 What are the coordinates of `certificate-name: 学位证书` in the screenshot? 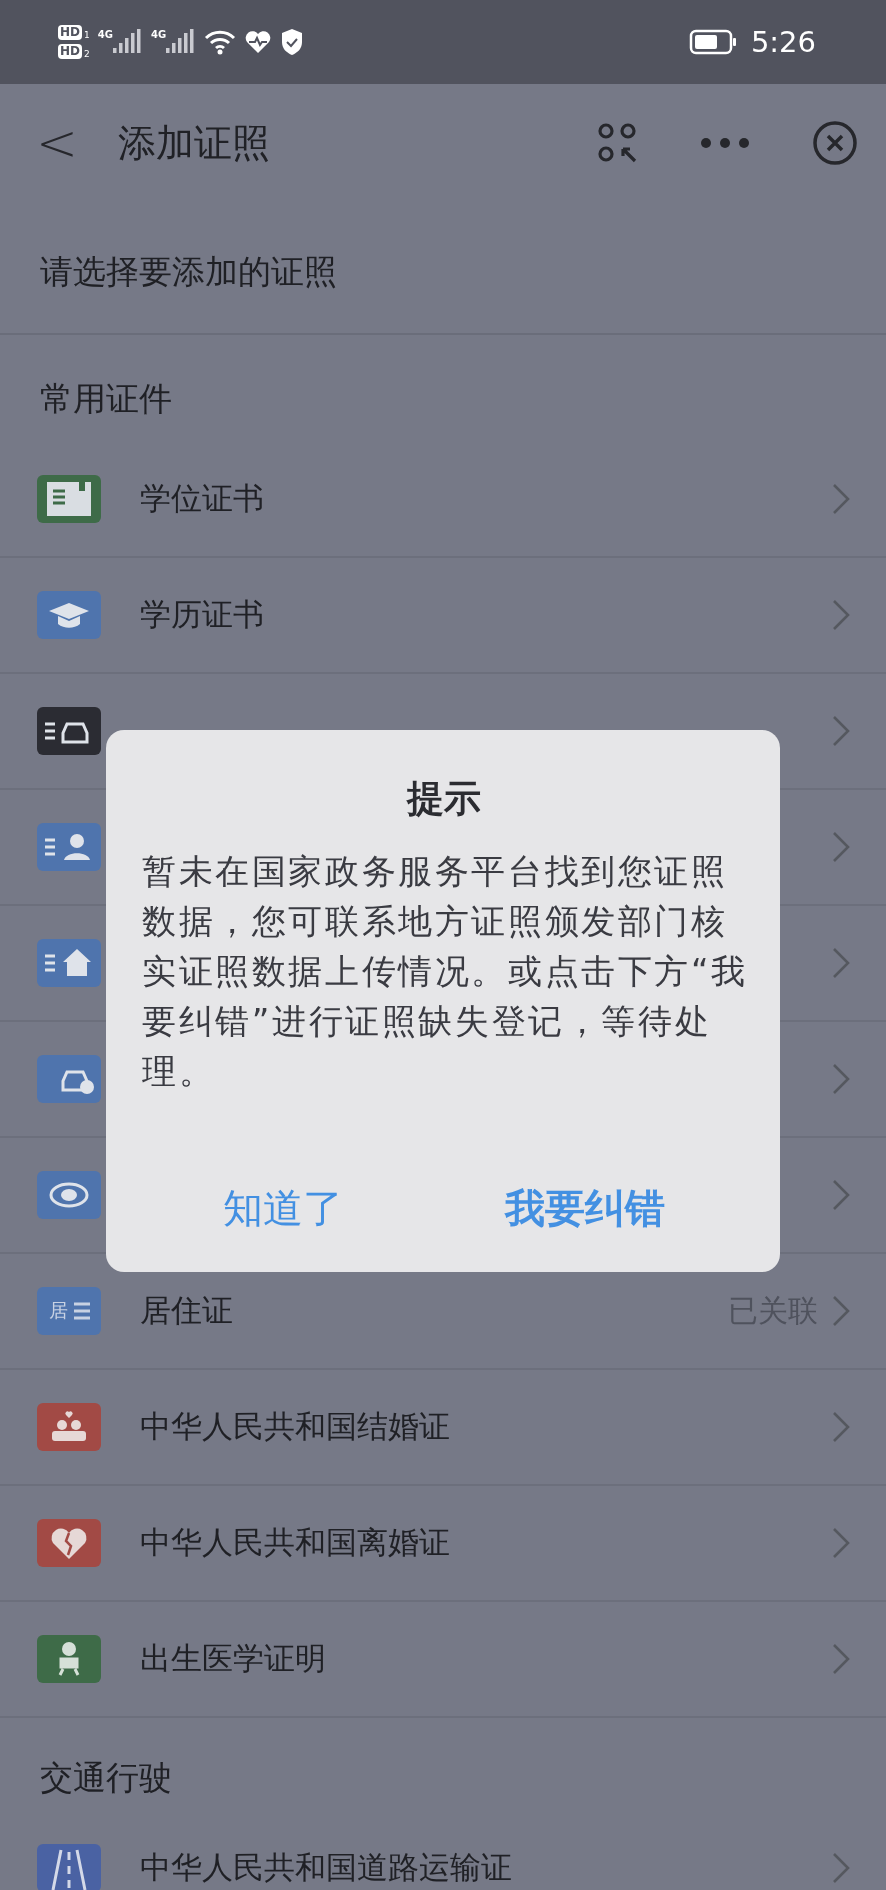 It's located at (202, 498).